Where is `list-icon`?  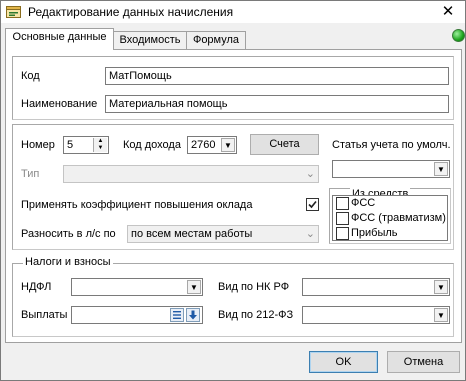 list-icon is located at coordinates (177, 315).